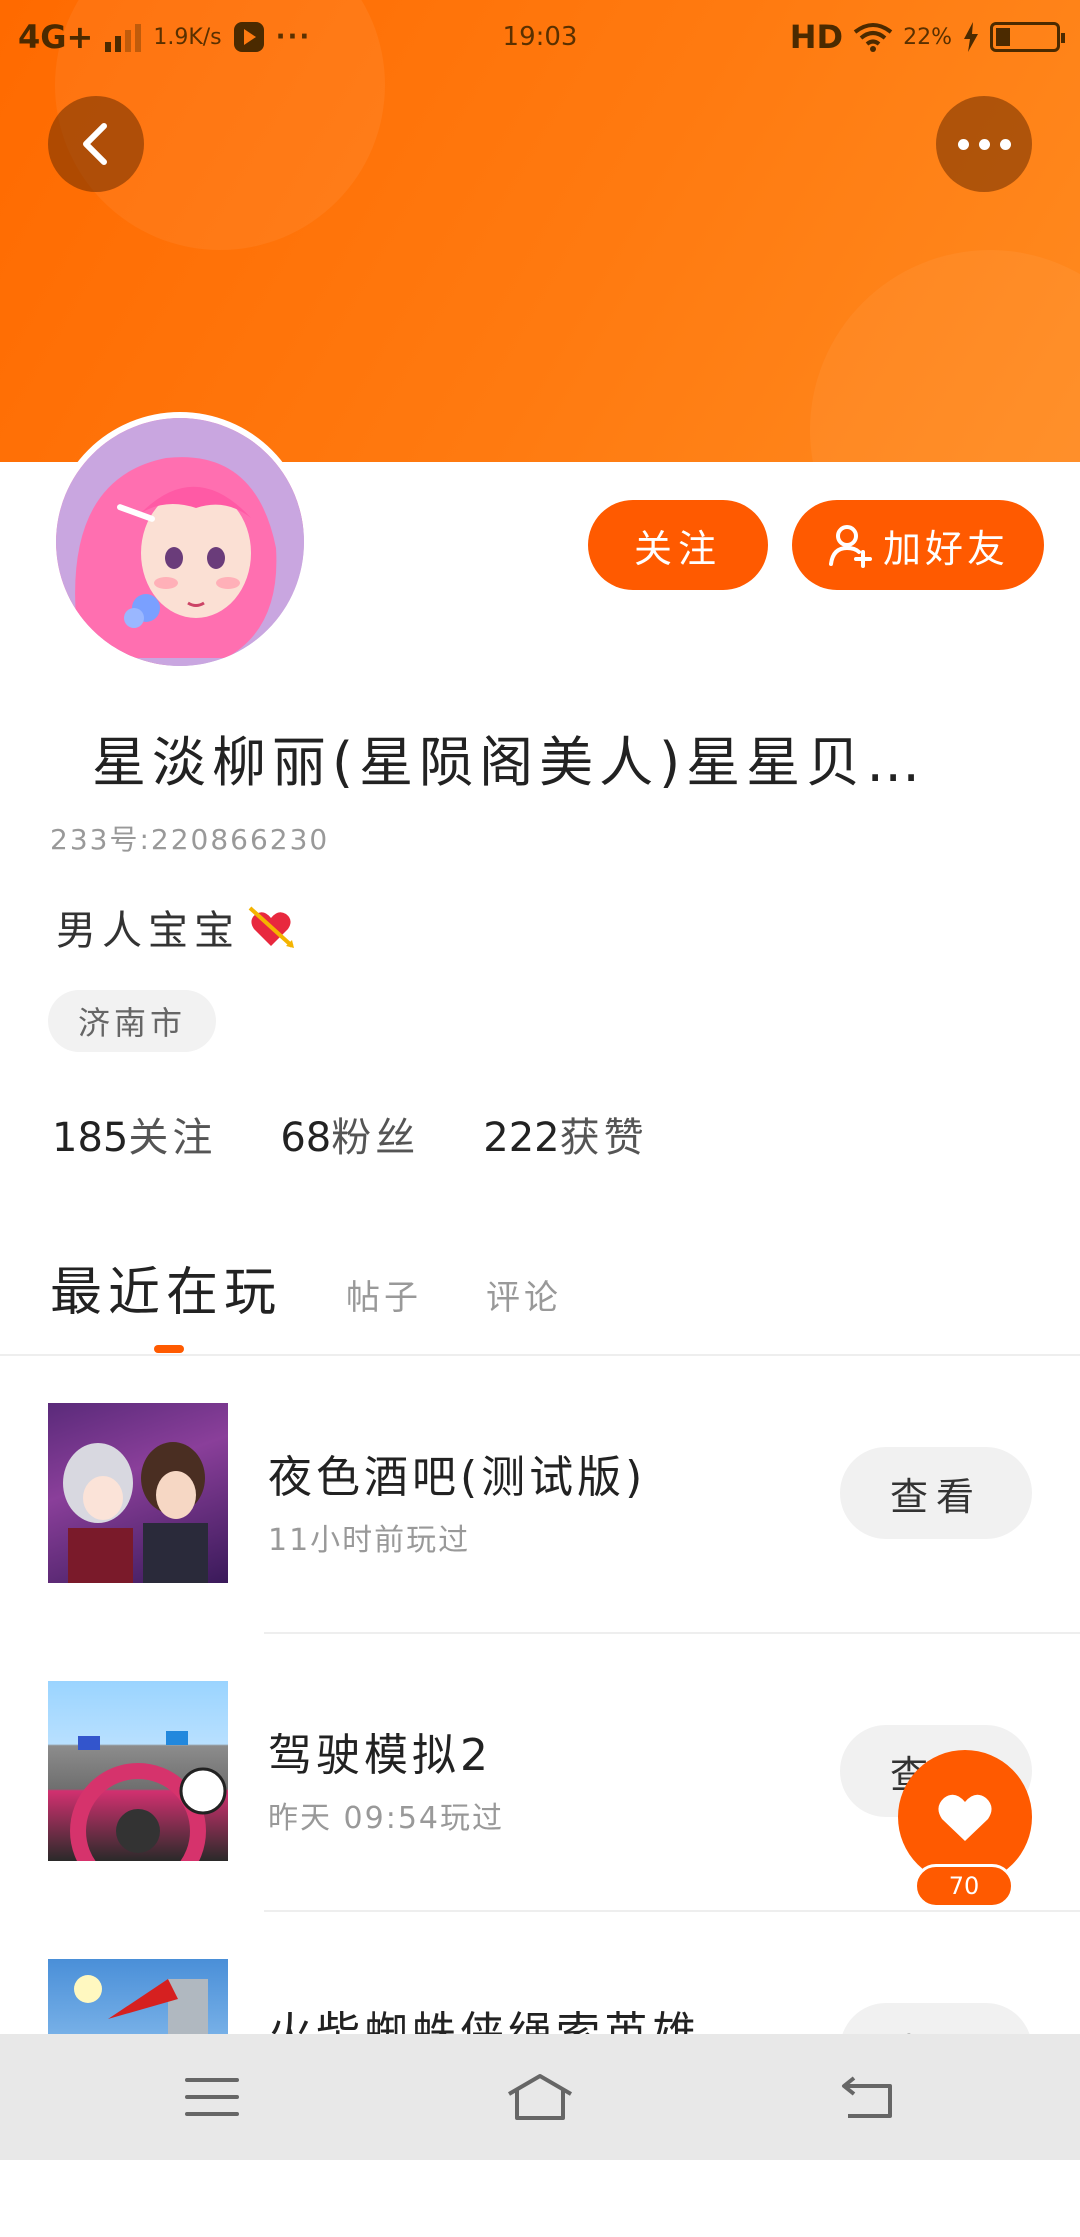 This screenshot has height=2237, width=1080. Describe the element at coordinates (90, 1138) in the screenshot. I see `stat-number: 185` at that location.